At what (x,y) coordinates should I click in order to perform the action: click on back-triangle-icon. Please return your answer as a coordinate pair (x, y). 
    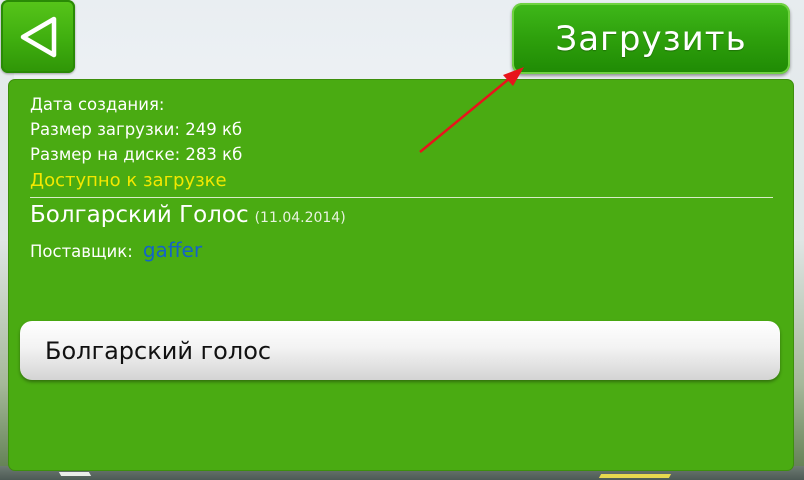
    Looking at the image, I should click on (38, 36).